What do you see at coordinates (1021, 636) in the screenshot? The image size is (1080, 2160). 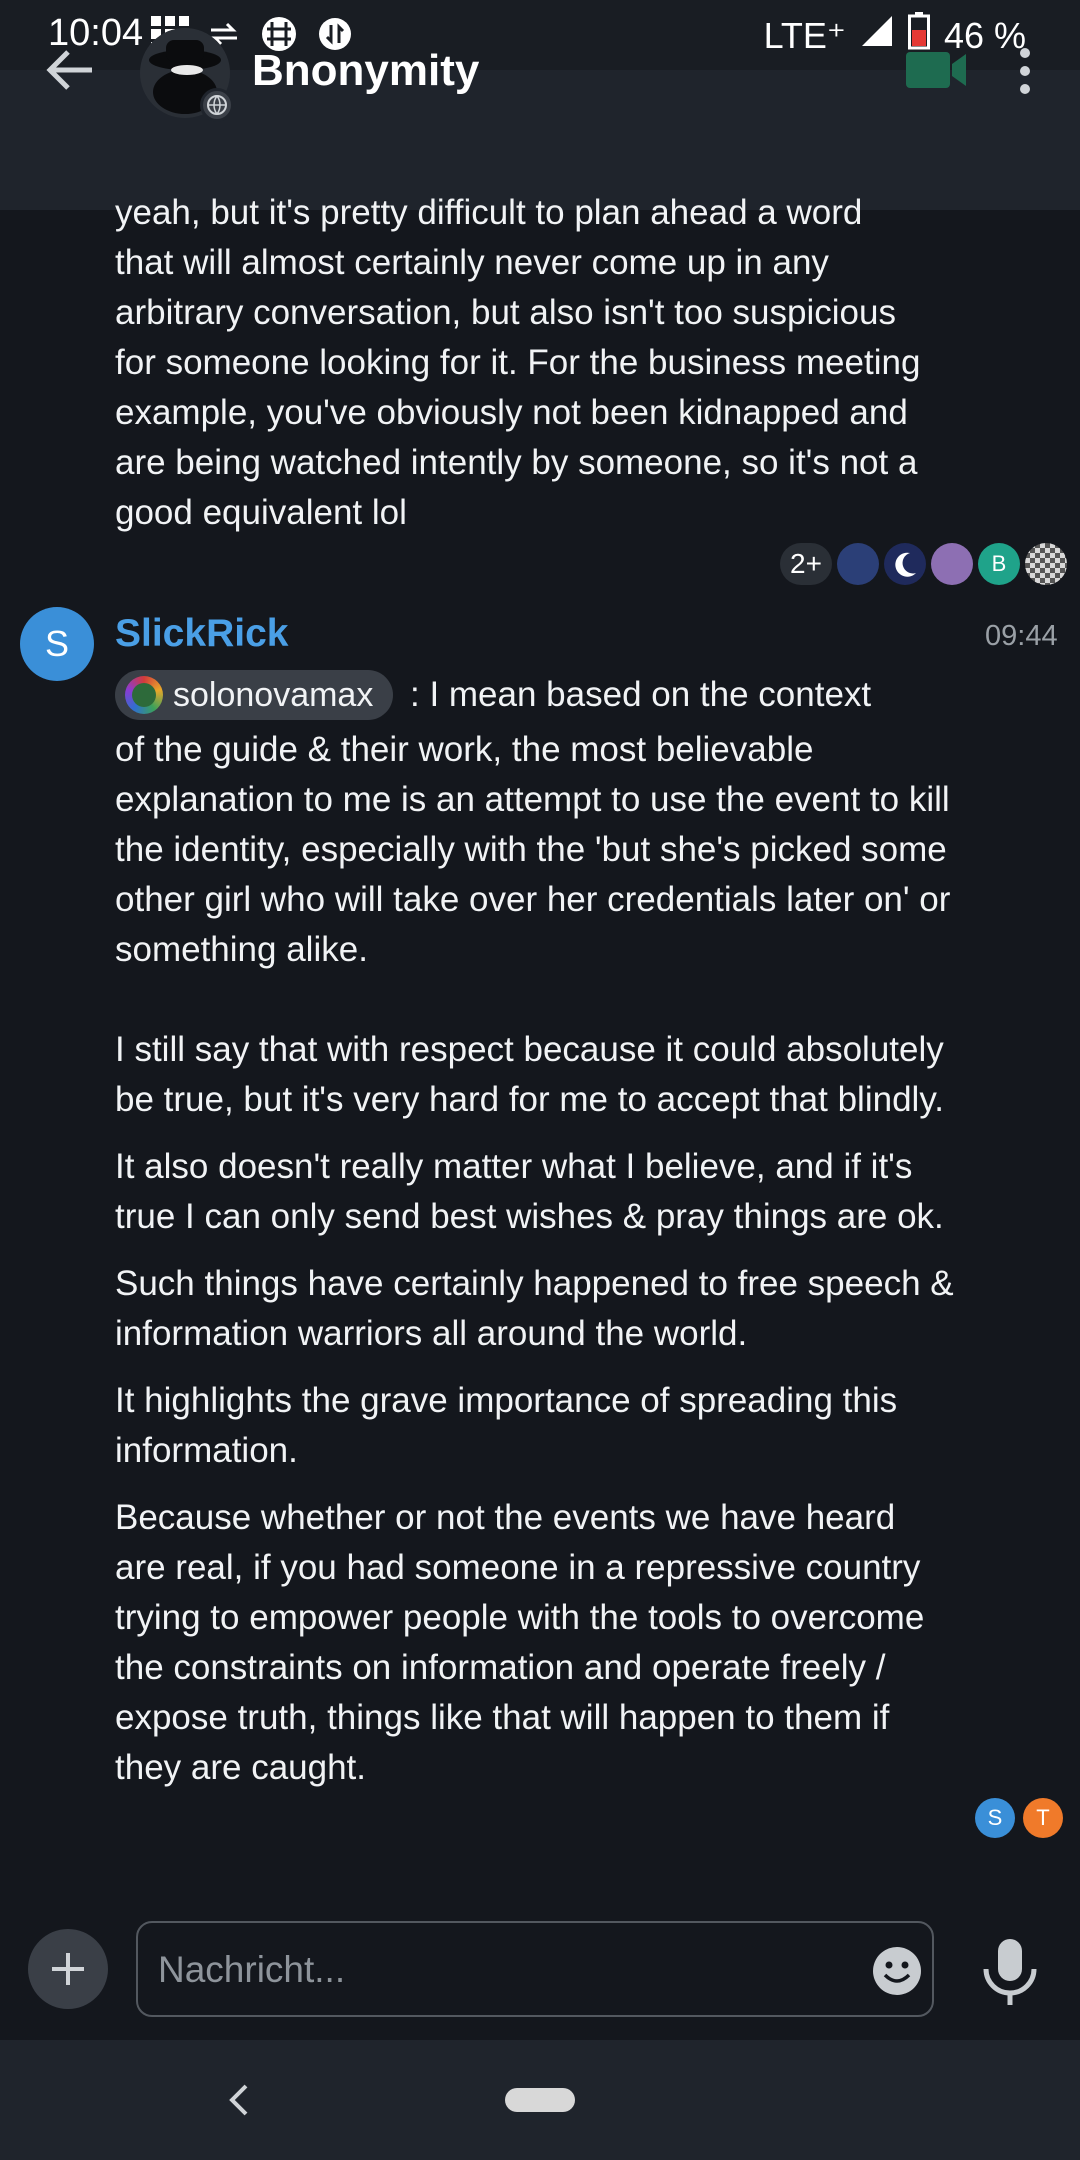 I see `message-timestamp: 09:44` at bounding box center [1021, 636].